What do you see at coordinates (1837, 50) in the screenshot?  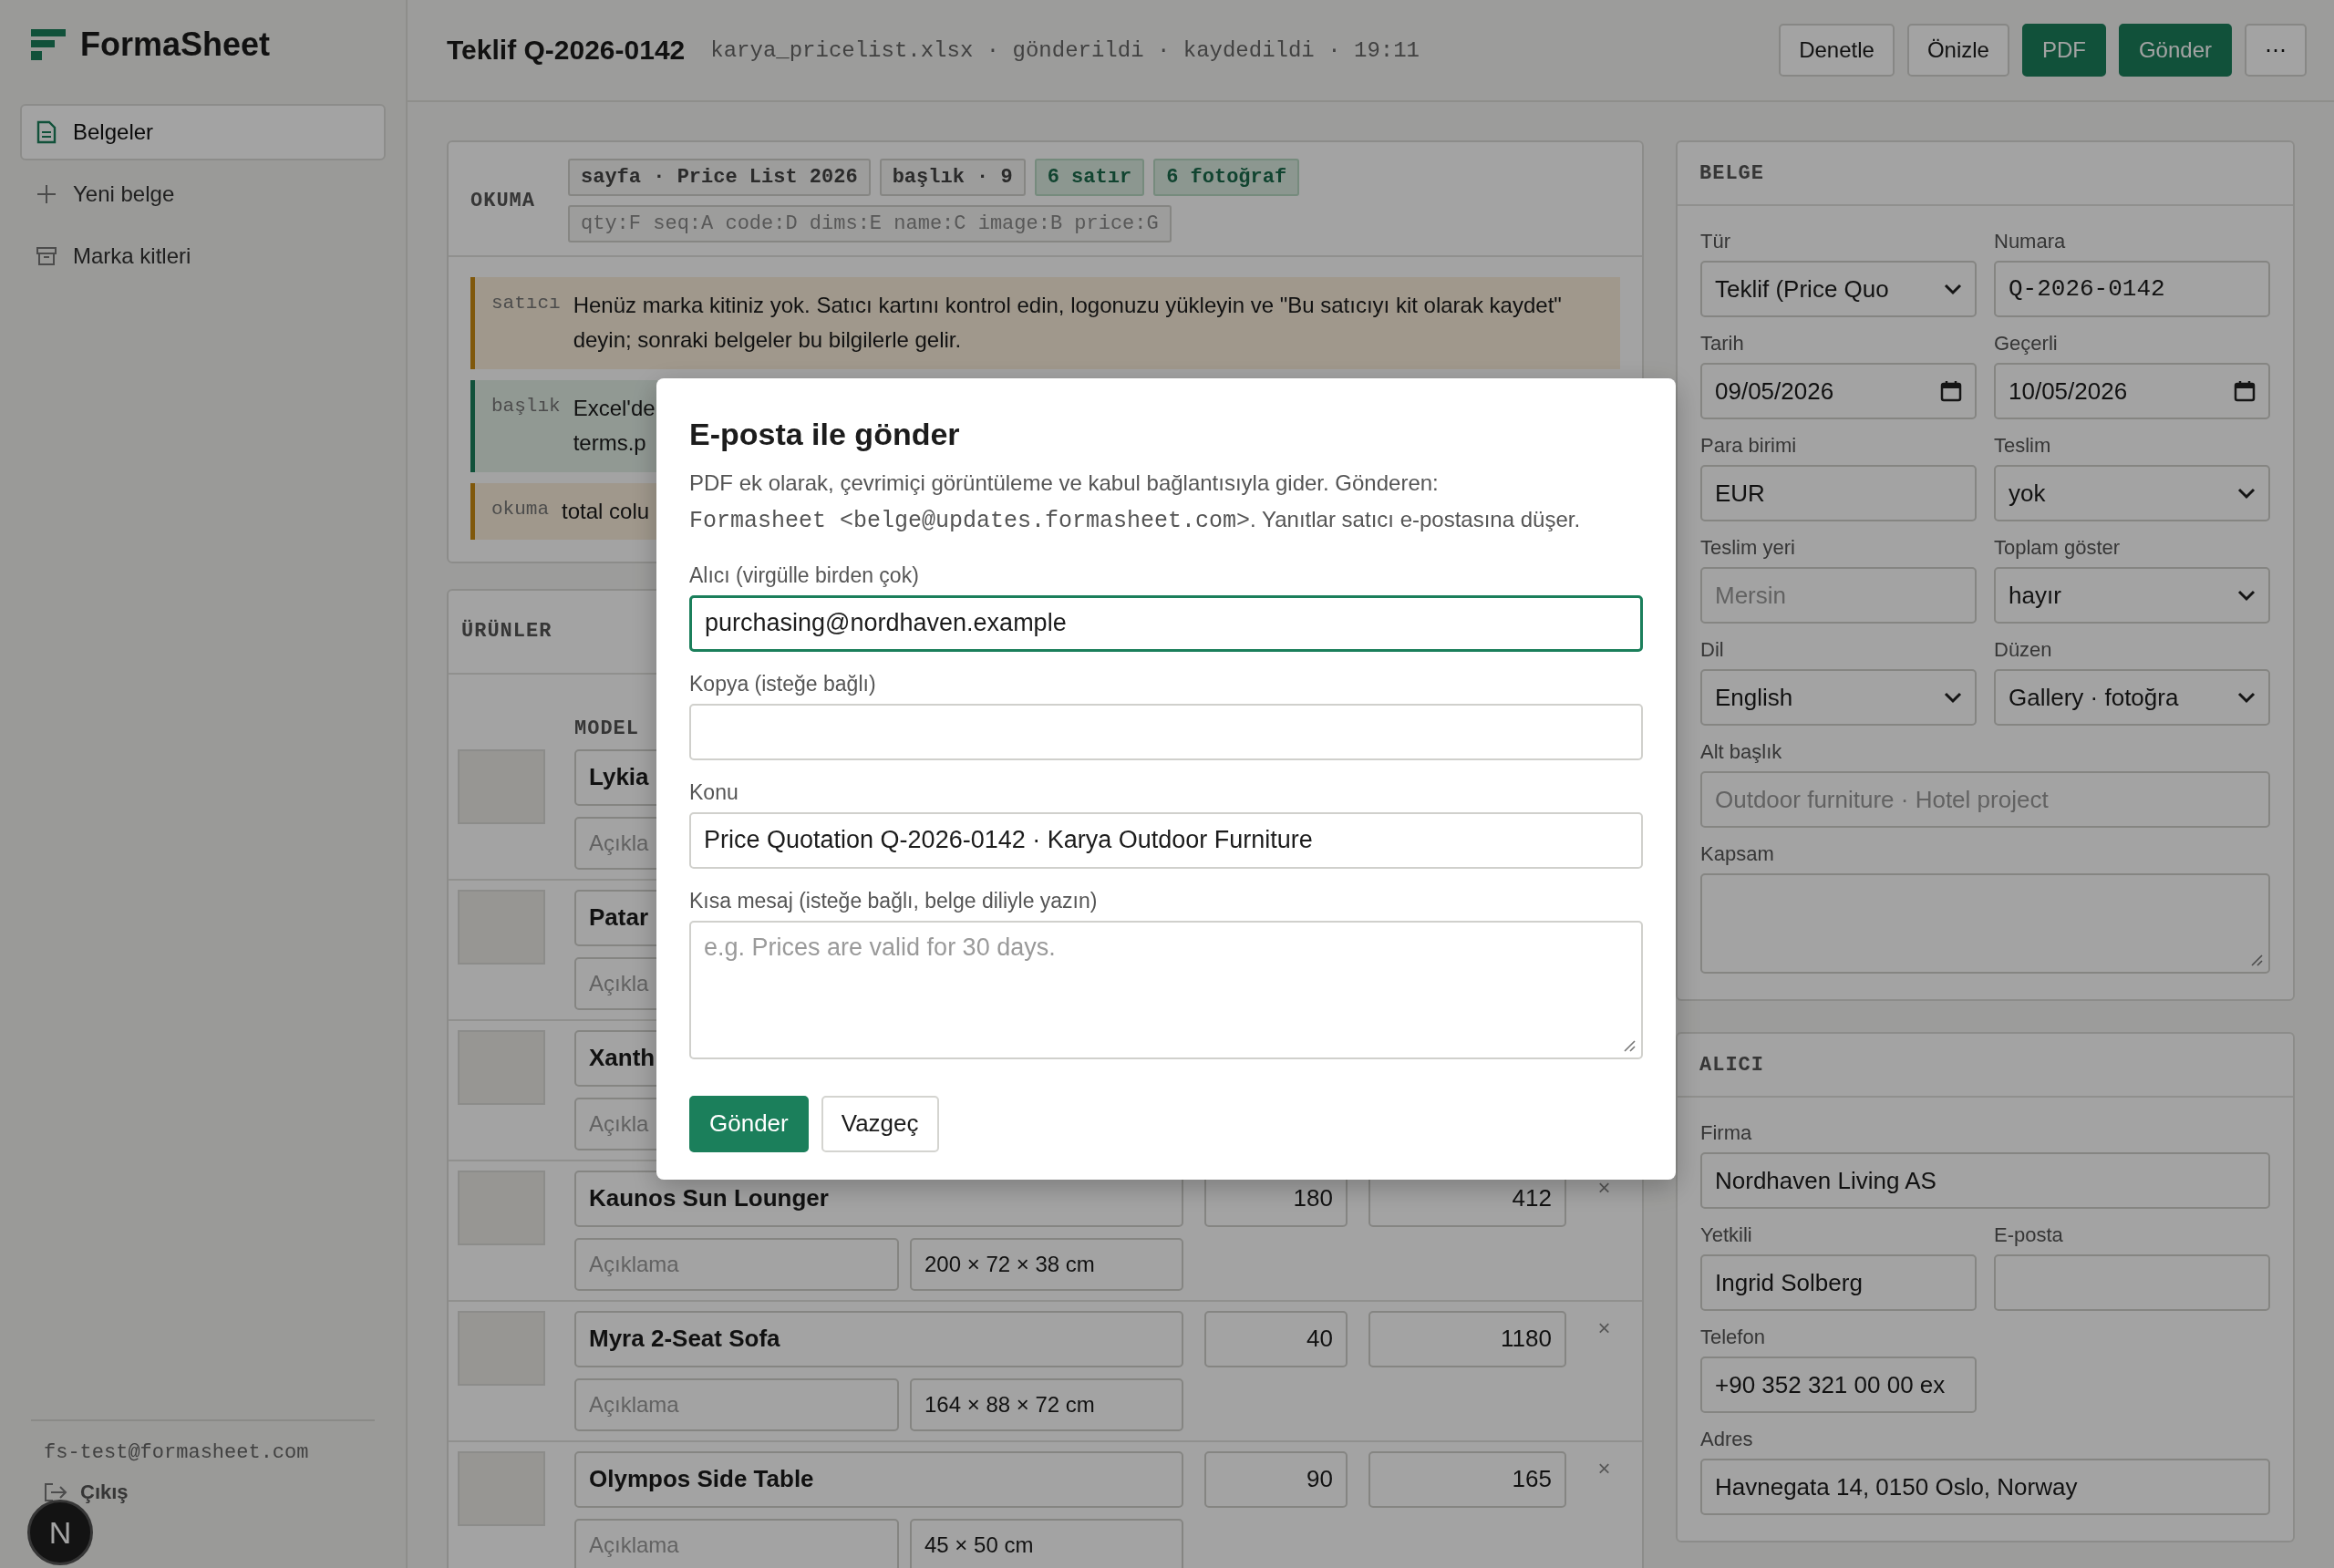 I see `toolbar-button: Denetle` at bounding box center [1837, 50].